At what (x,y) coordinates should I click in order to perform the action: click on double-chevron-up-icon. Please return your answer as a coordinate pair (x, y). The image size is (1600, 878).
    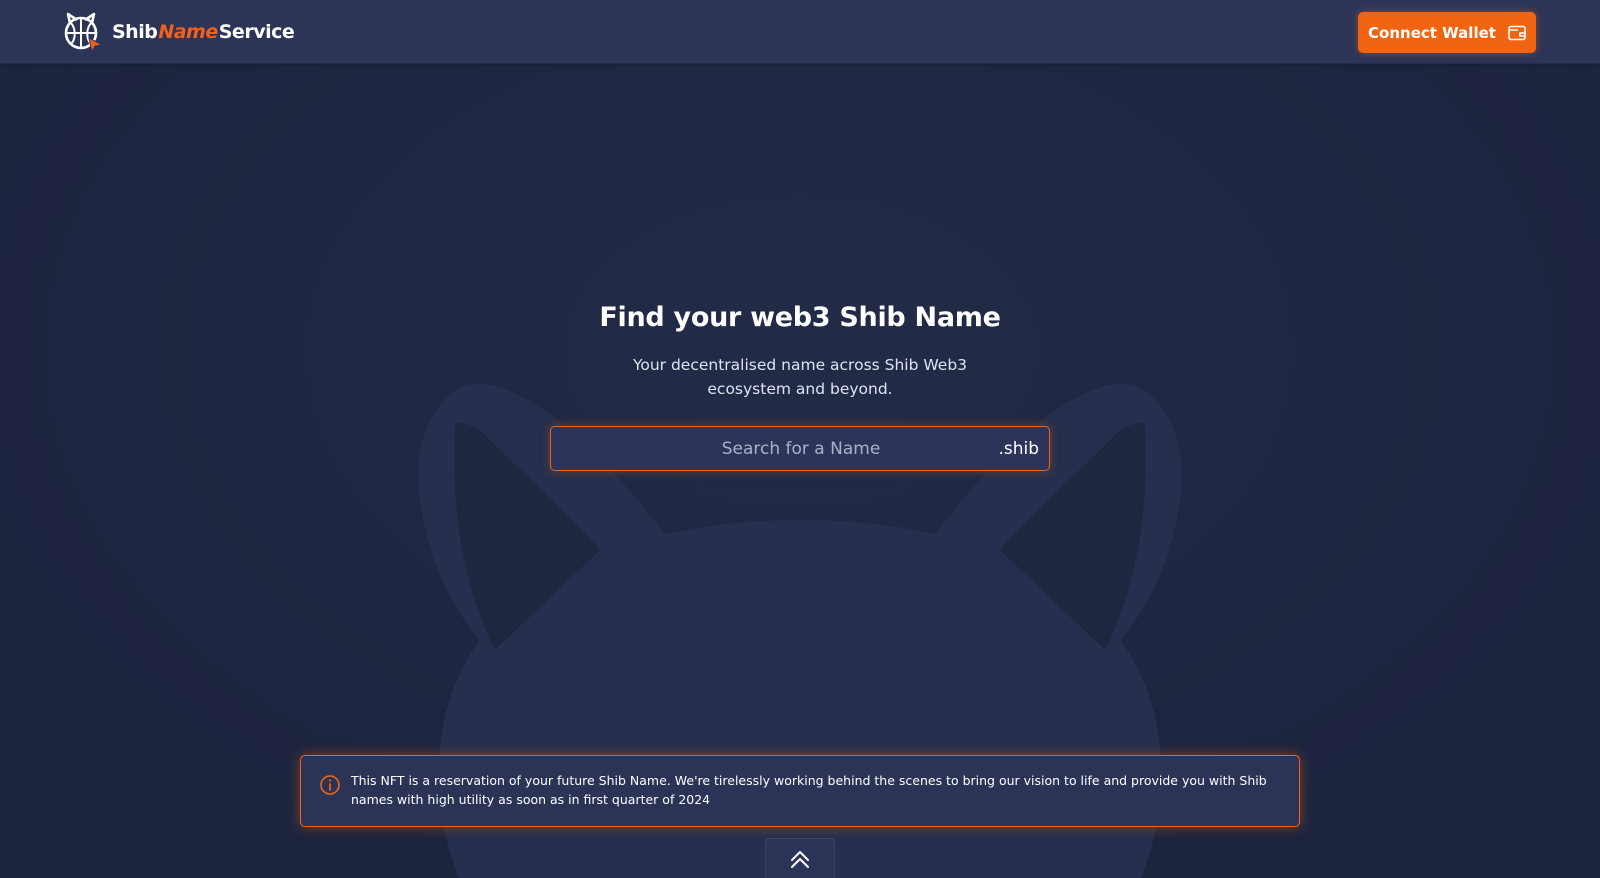
    Looking at the image, I should click on (800, 859).